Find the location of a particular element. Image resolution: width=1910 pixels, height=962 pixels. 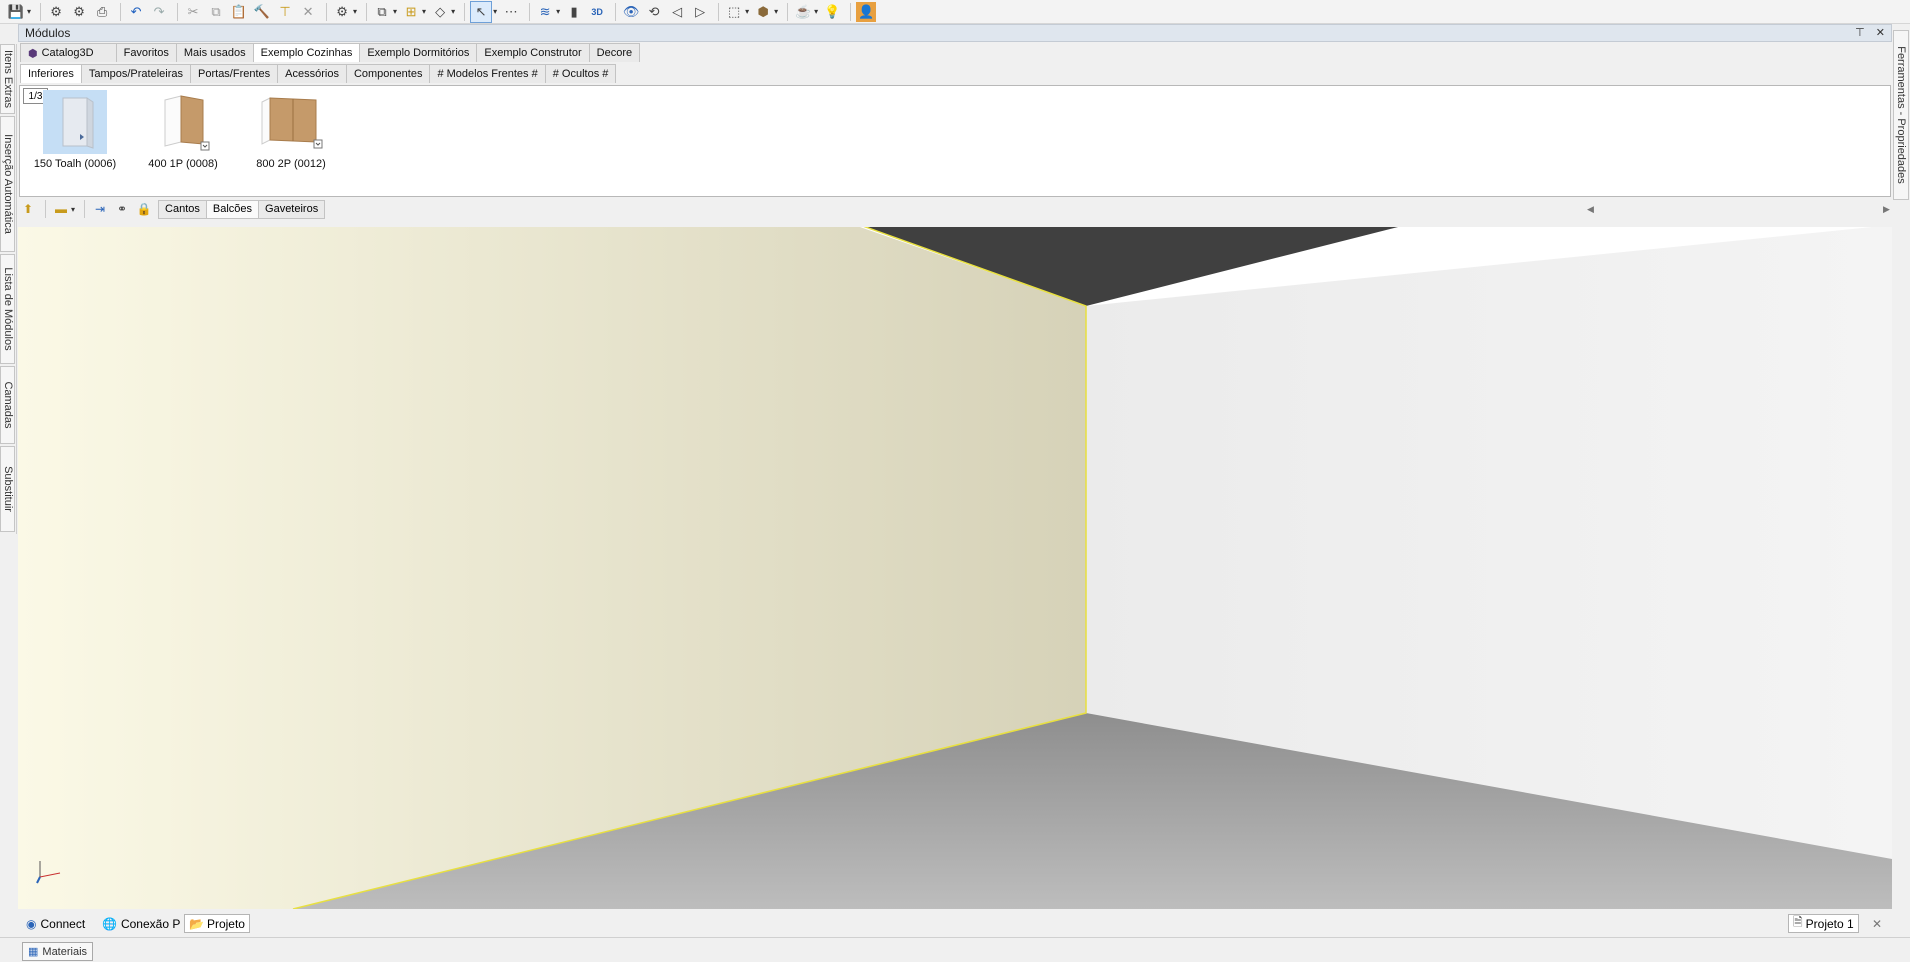

view3d-icon: 3D is located at coordinates (597, 12).